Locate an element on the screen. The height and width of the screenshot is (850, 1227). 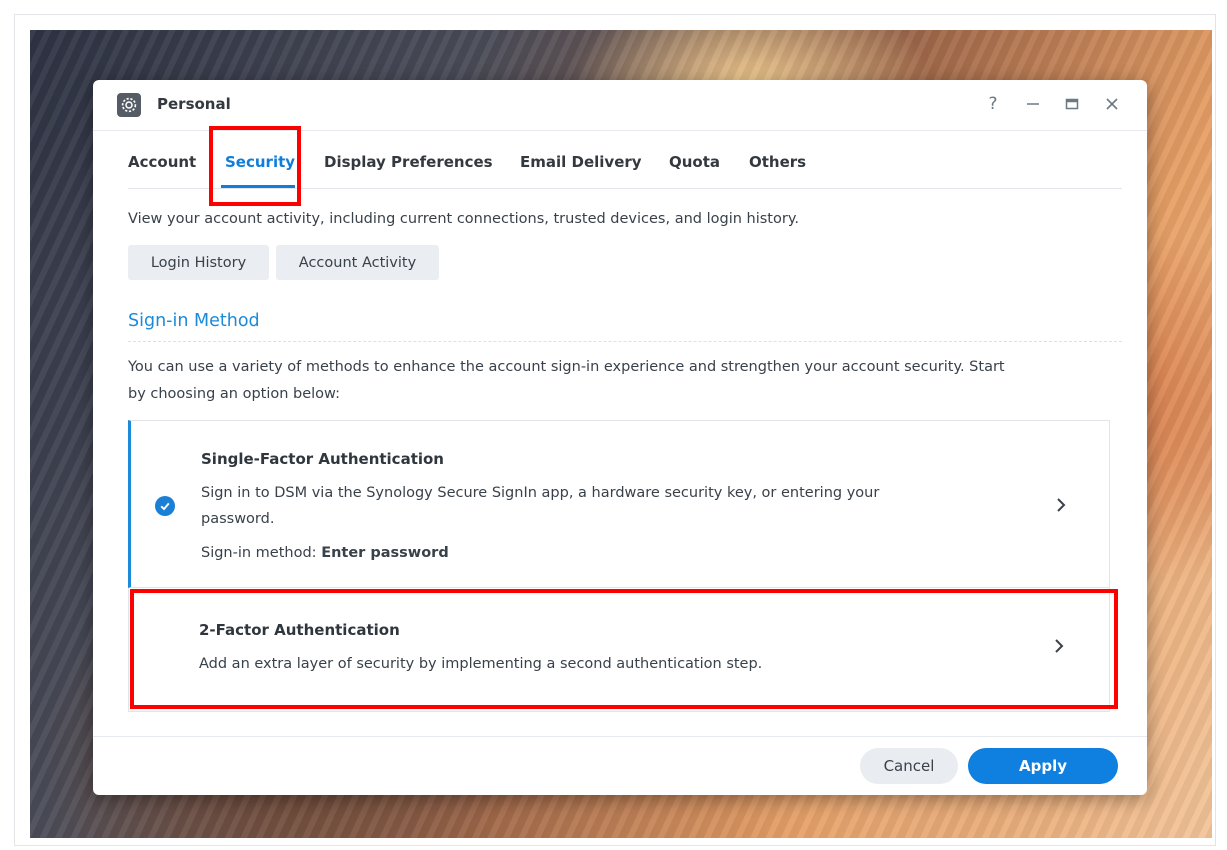
window-title: Personal is located at coordinates (194, 104).